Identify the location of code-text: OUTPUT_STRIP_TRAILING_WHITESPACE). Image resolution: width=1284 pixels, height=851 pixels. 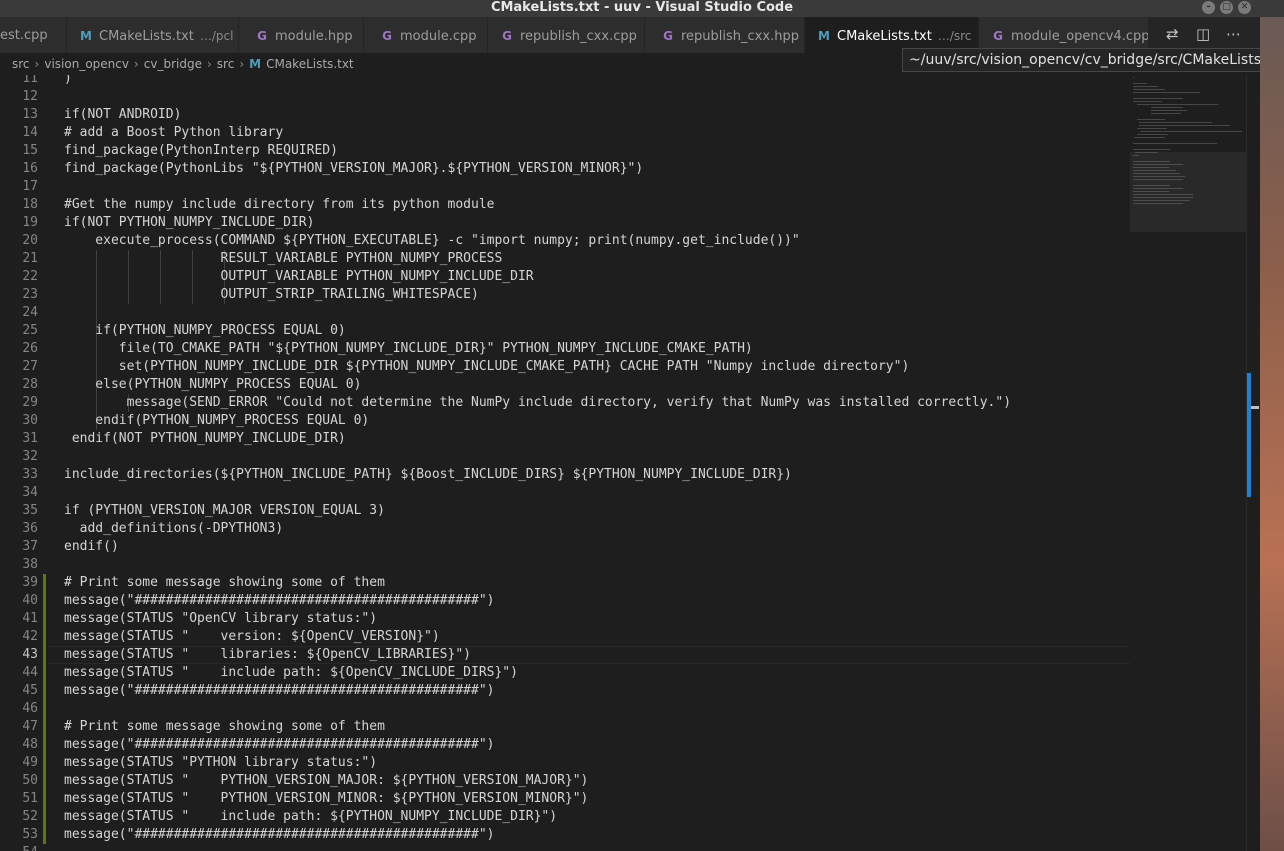
(271, 294).